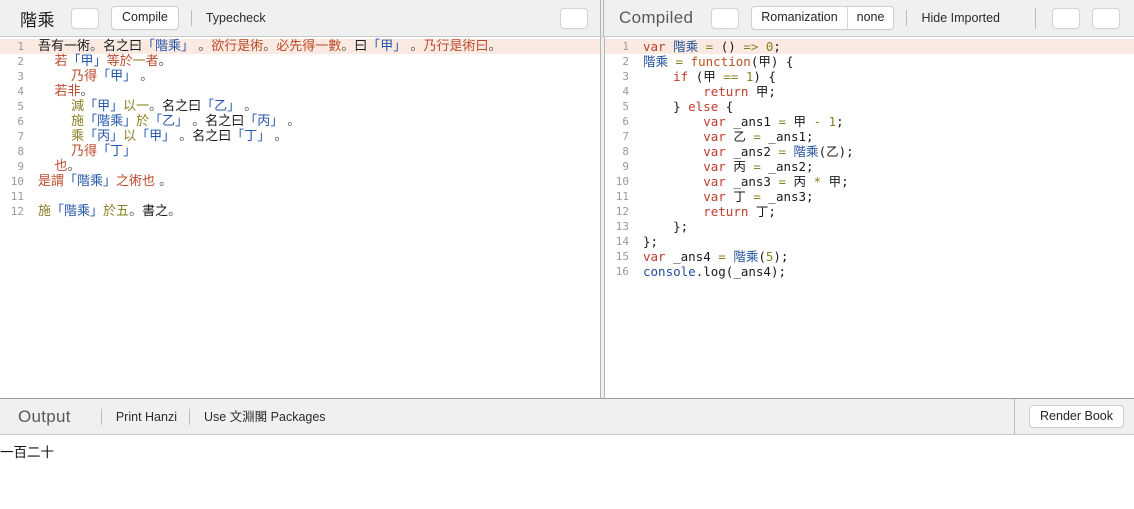 This screenshot has width=1134, height=509. I want to click on code-line-text: var 乙 = _ans1;, so click(724, 136).